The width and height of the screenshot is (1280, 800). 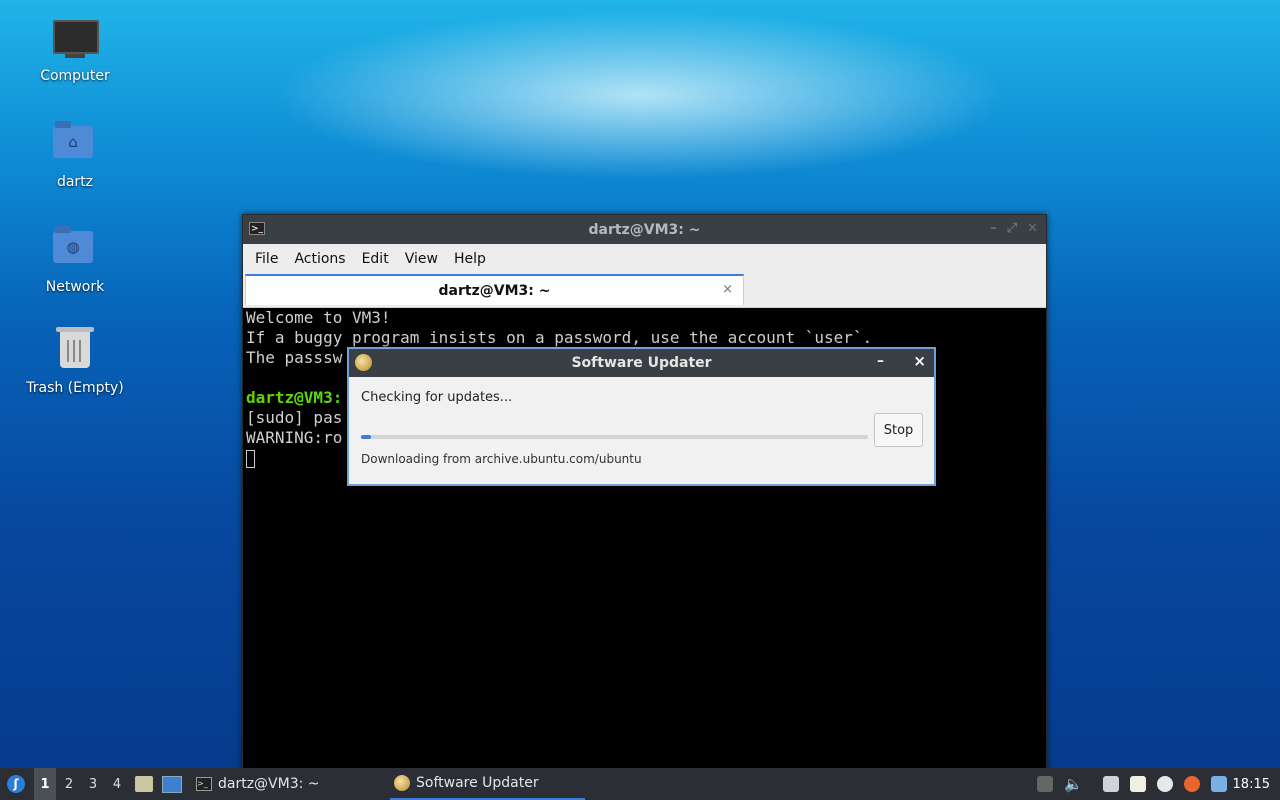 What do you see at coordinates (1032, 228) in the screenshot?
I see `close-icon: ✕` at bounding box center [1032, 228].